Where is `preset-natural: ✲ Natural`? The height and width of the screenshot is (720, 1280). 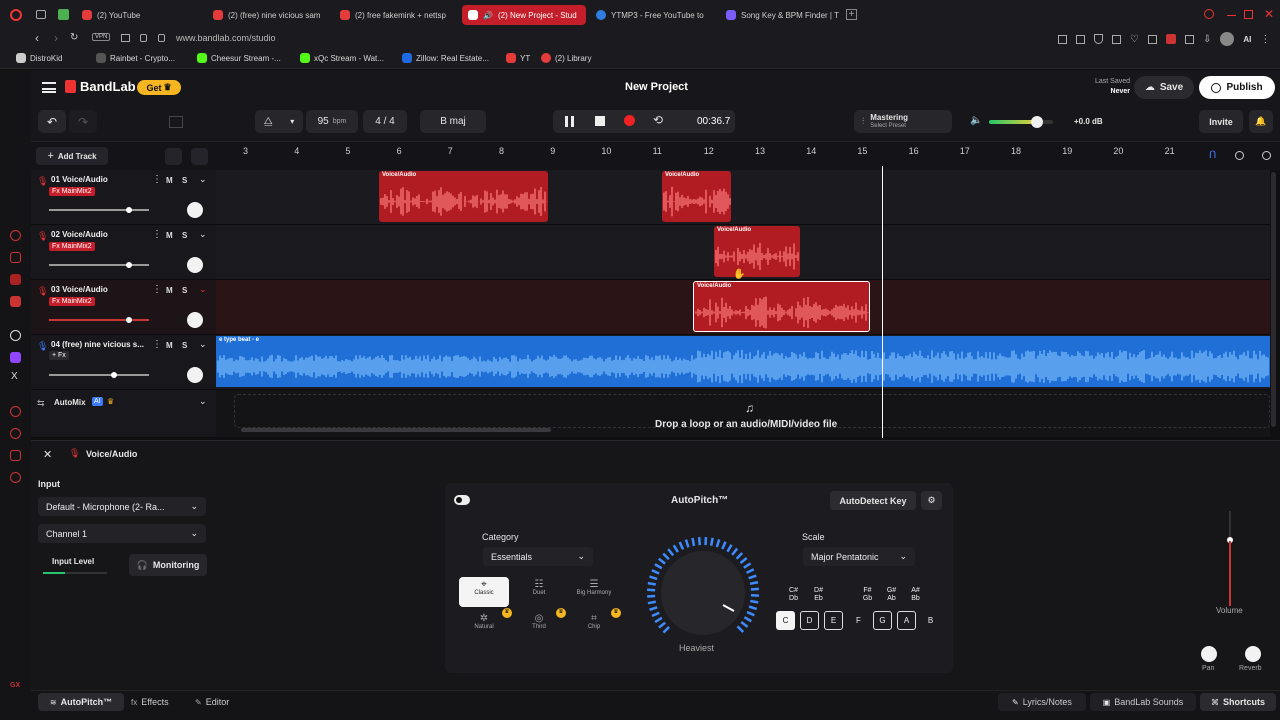
preset-natural: ✲ Natural is located at coordinates (484, 626).